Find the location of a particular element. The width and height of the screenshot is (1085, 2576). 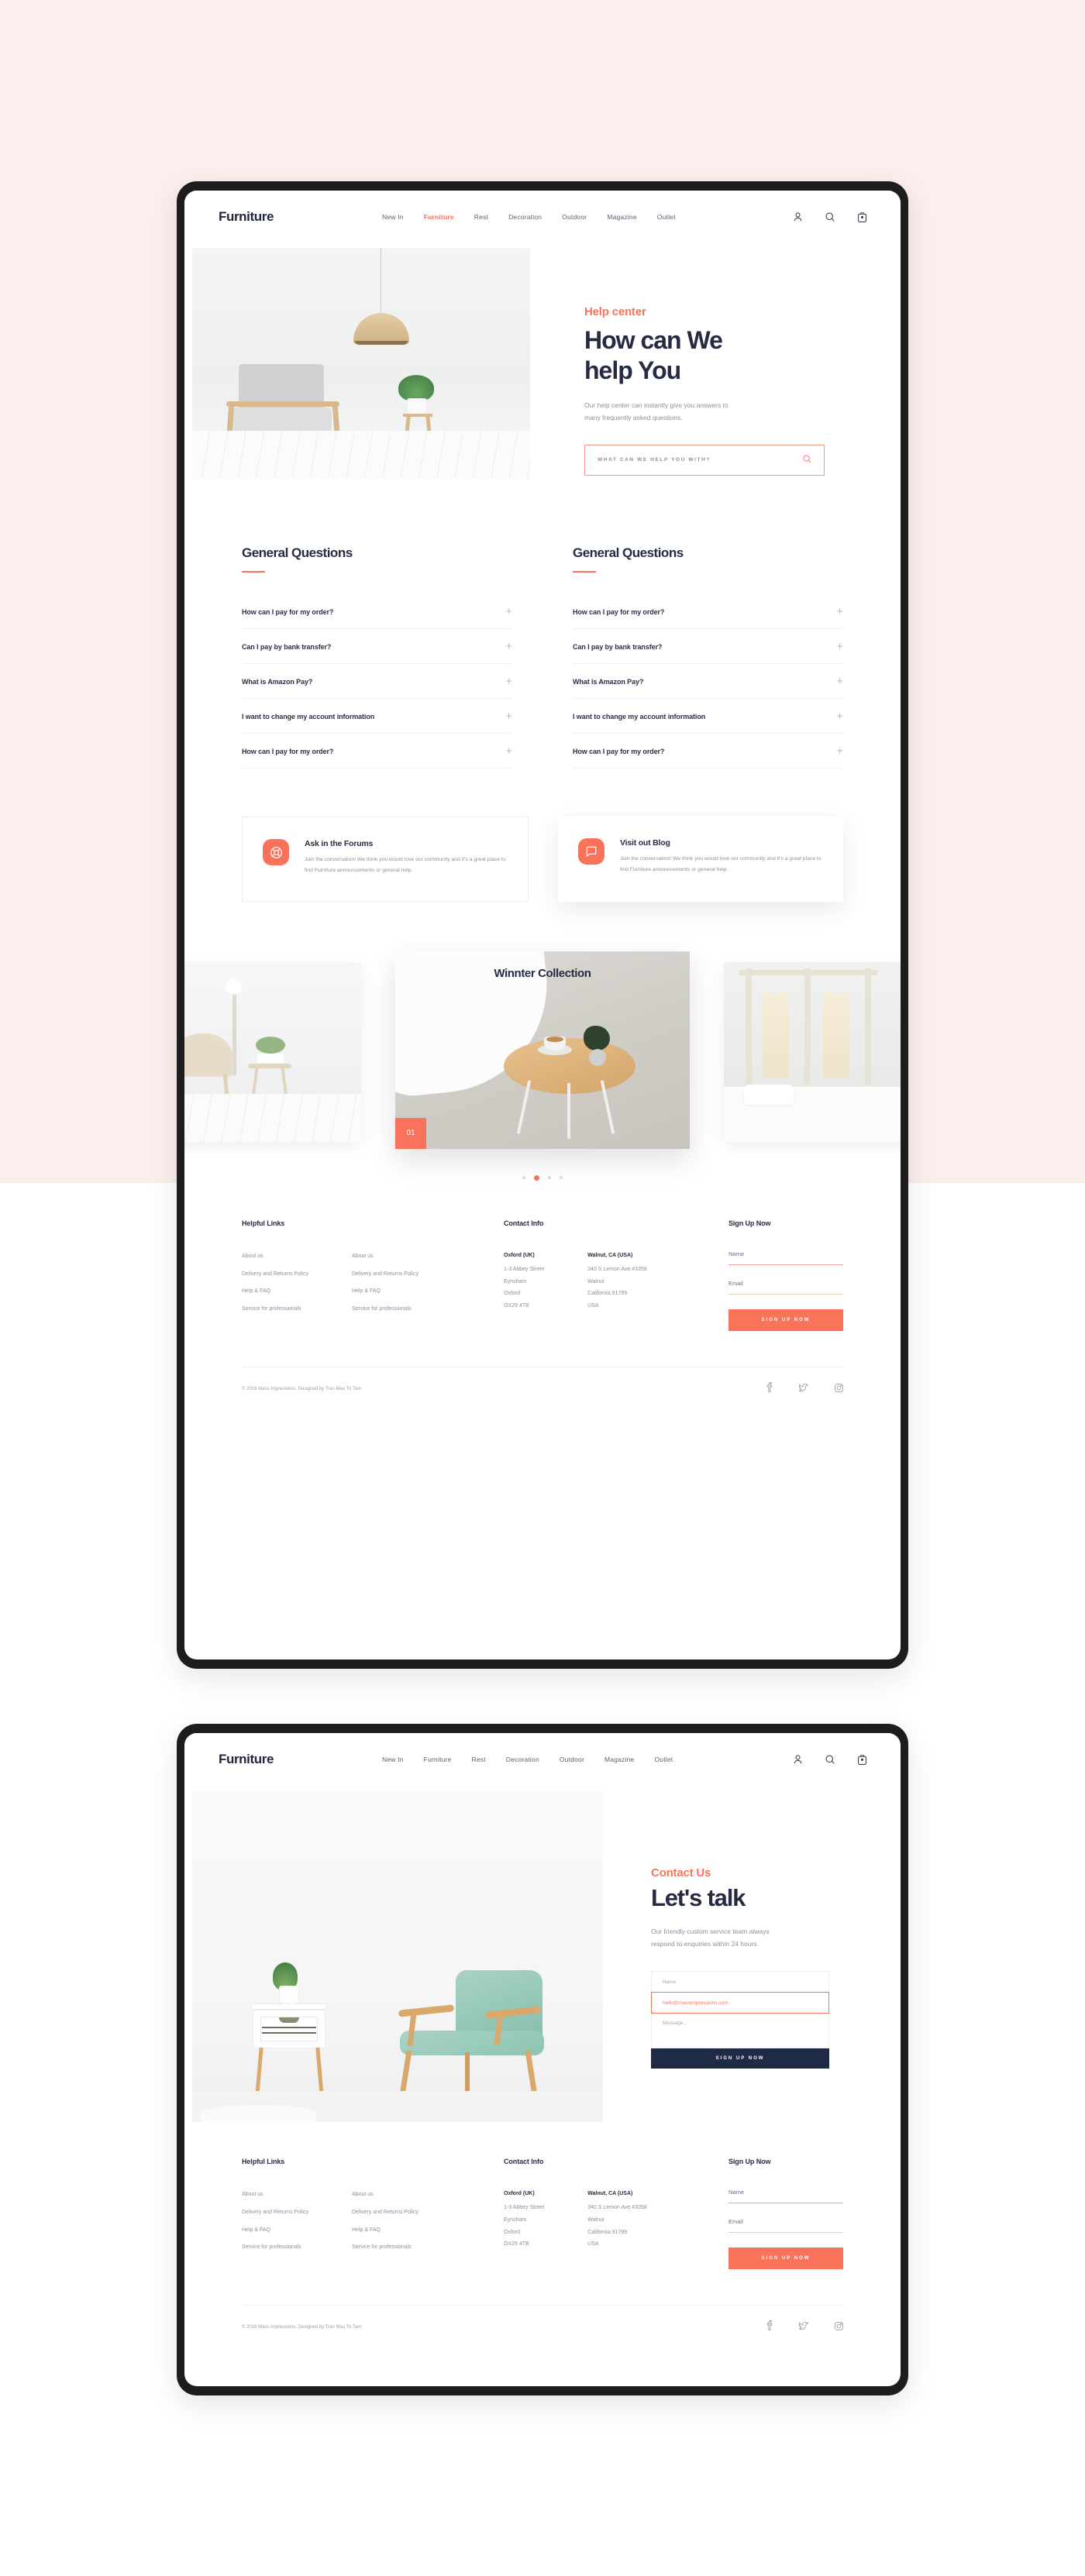

faq-question: Can I pay by bank transfer? is located at coordinates (618, 646).